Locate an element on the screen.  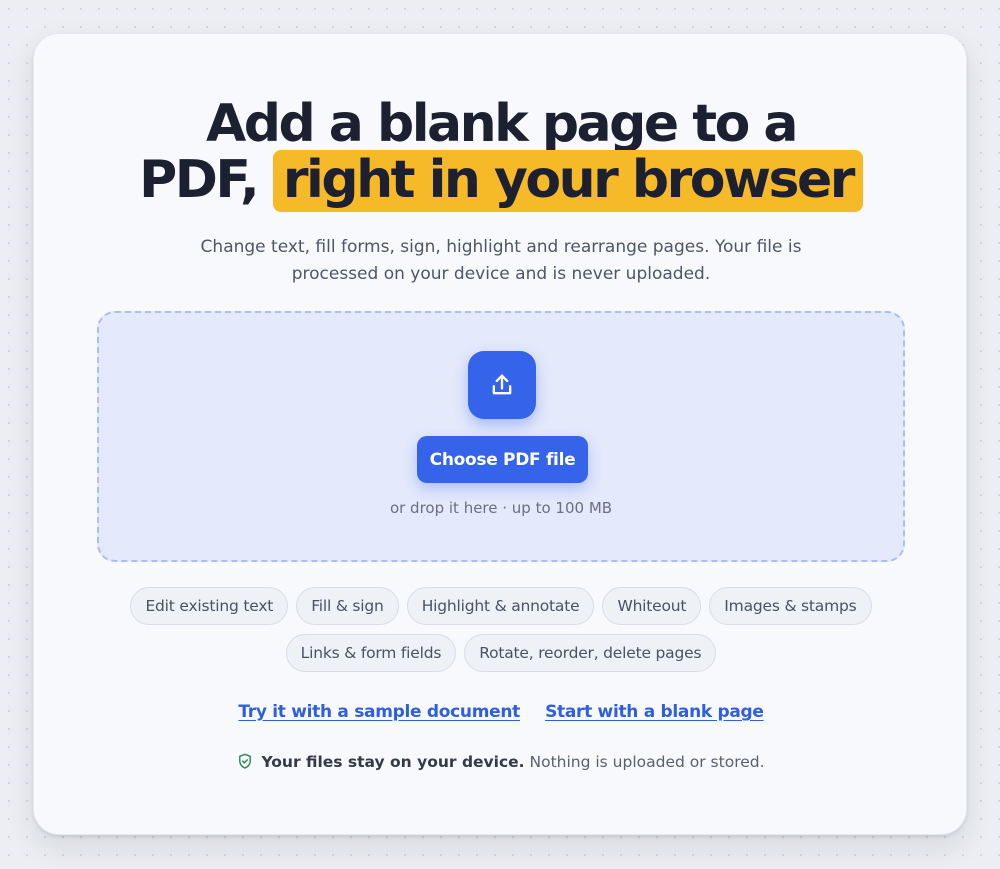
feature-chip: Fill & sign is located at coordinates (347, 606).